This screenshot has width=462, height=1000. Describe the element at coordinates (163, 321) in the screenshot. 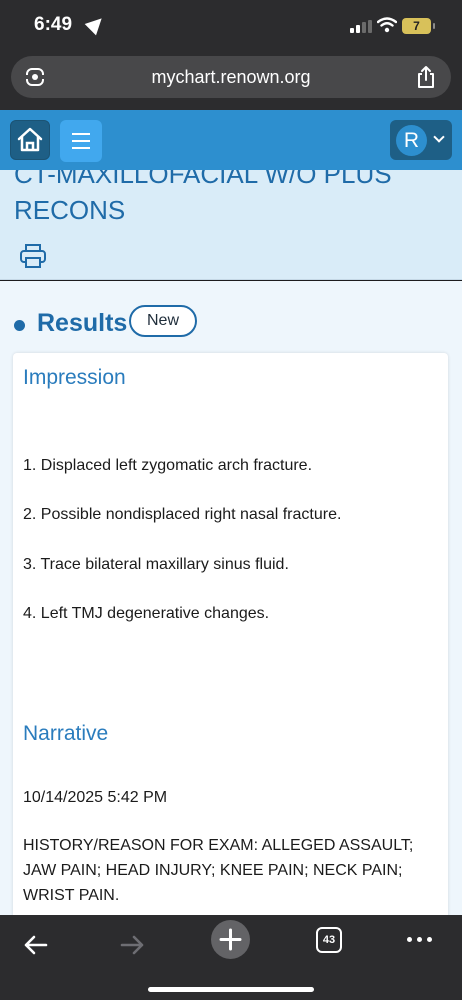

I see `new-badge: New` at that location.